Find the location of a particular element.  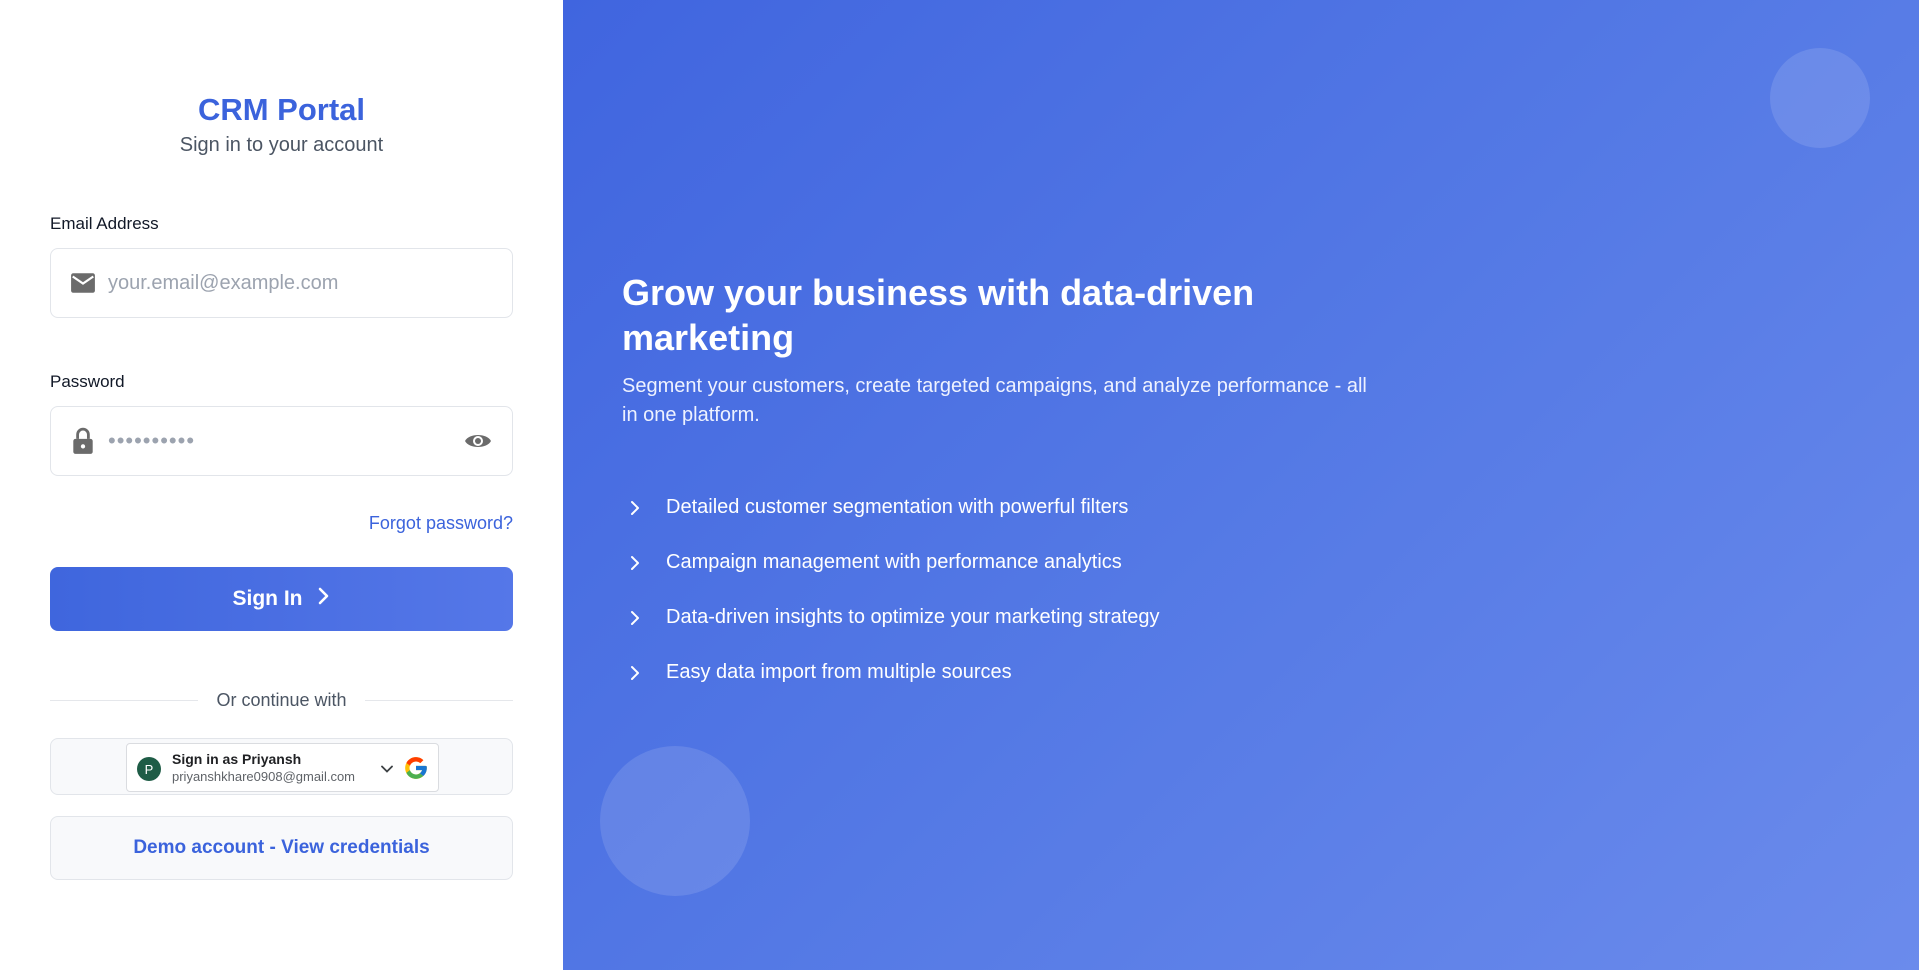

password-field: •••••••••• is located at coordinates (281, 441).